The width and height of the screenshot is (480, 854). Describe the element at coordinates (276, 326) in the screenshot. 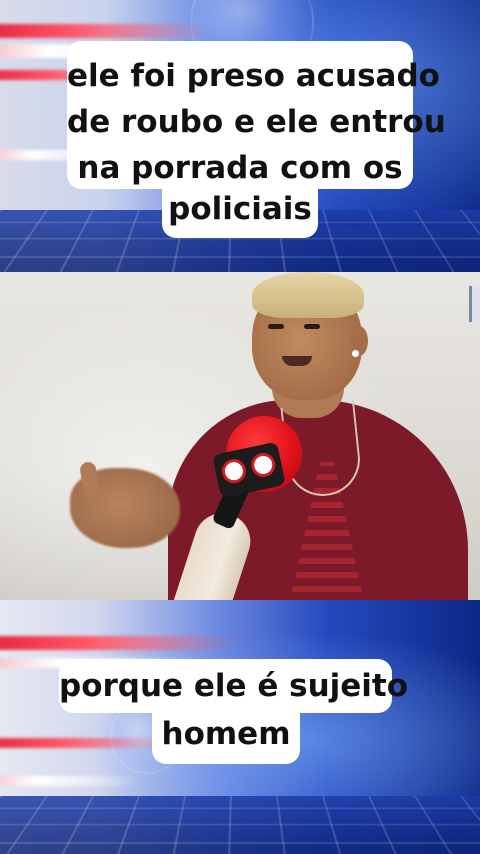

I see `left-eye` at that location.